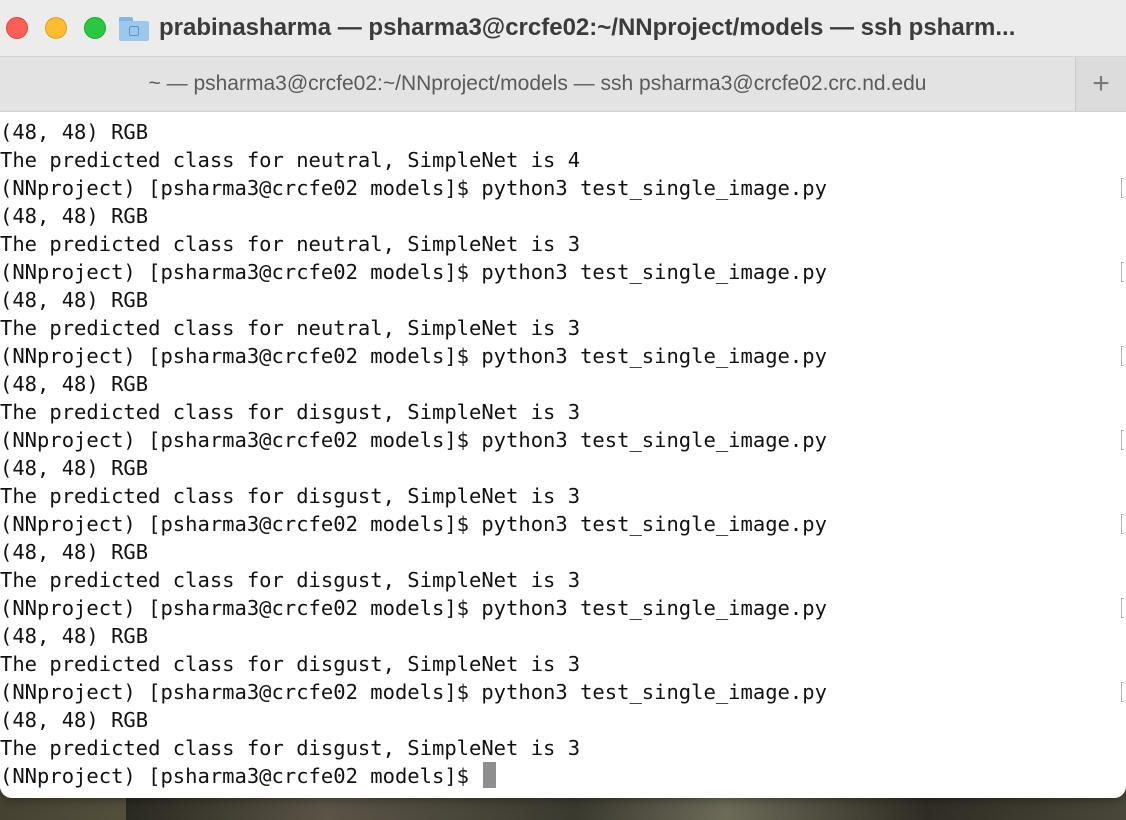  Describe the element at coordinates (17, 28) in the screenshot. I see `close-button` at that location.